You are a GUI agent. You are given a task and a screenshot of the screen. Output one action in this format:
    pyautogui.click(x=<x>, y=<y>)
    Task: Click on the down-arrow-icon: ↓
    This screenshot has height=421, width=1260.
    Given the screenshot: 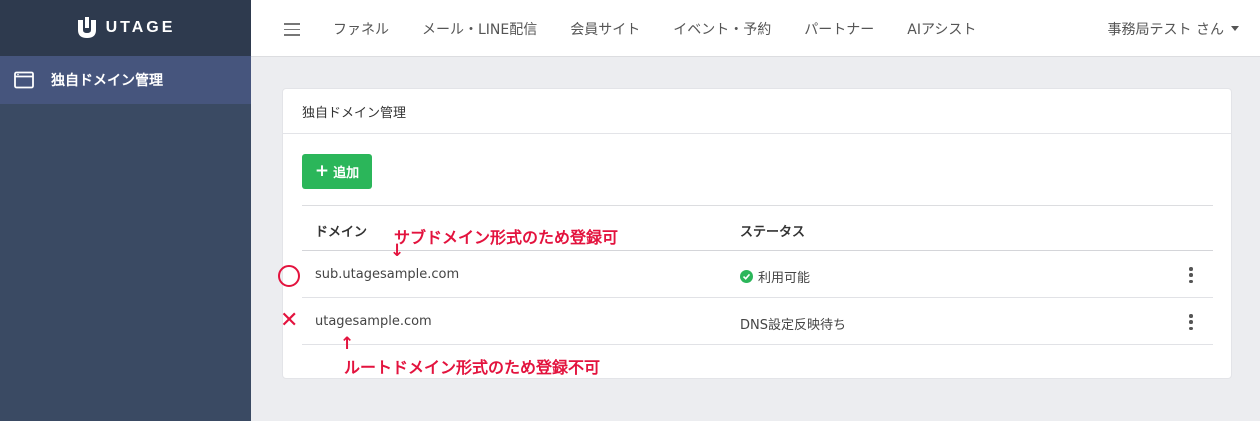 What is the action you would take?
    pyautogui.click(x=397, y=251)
    